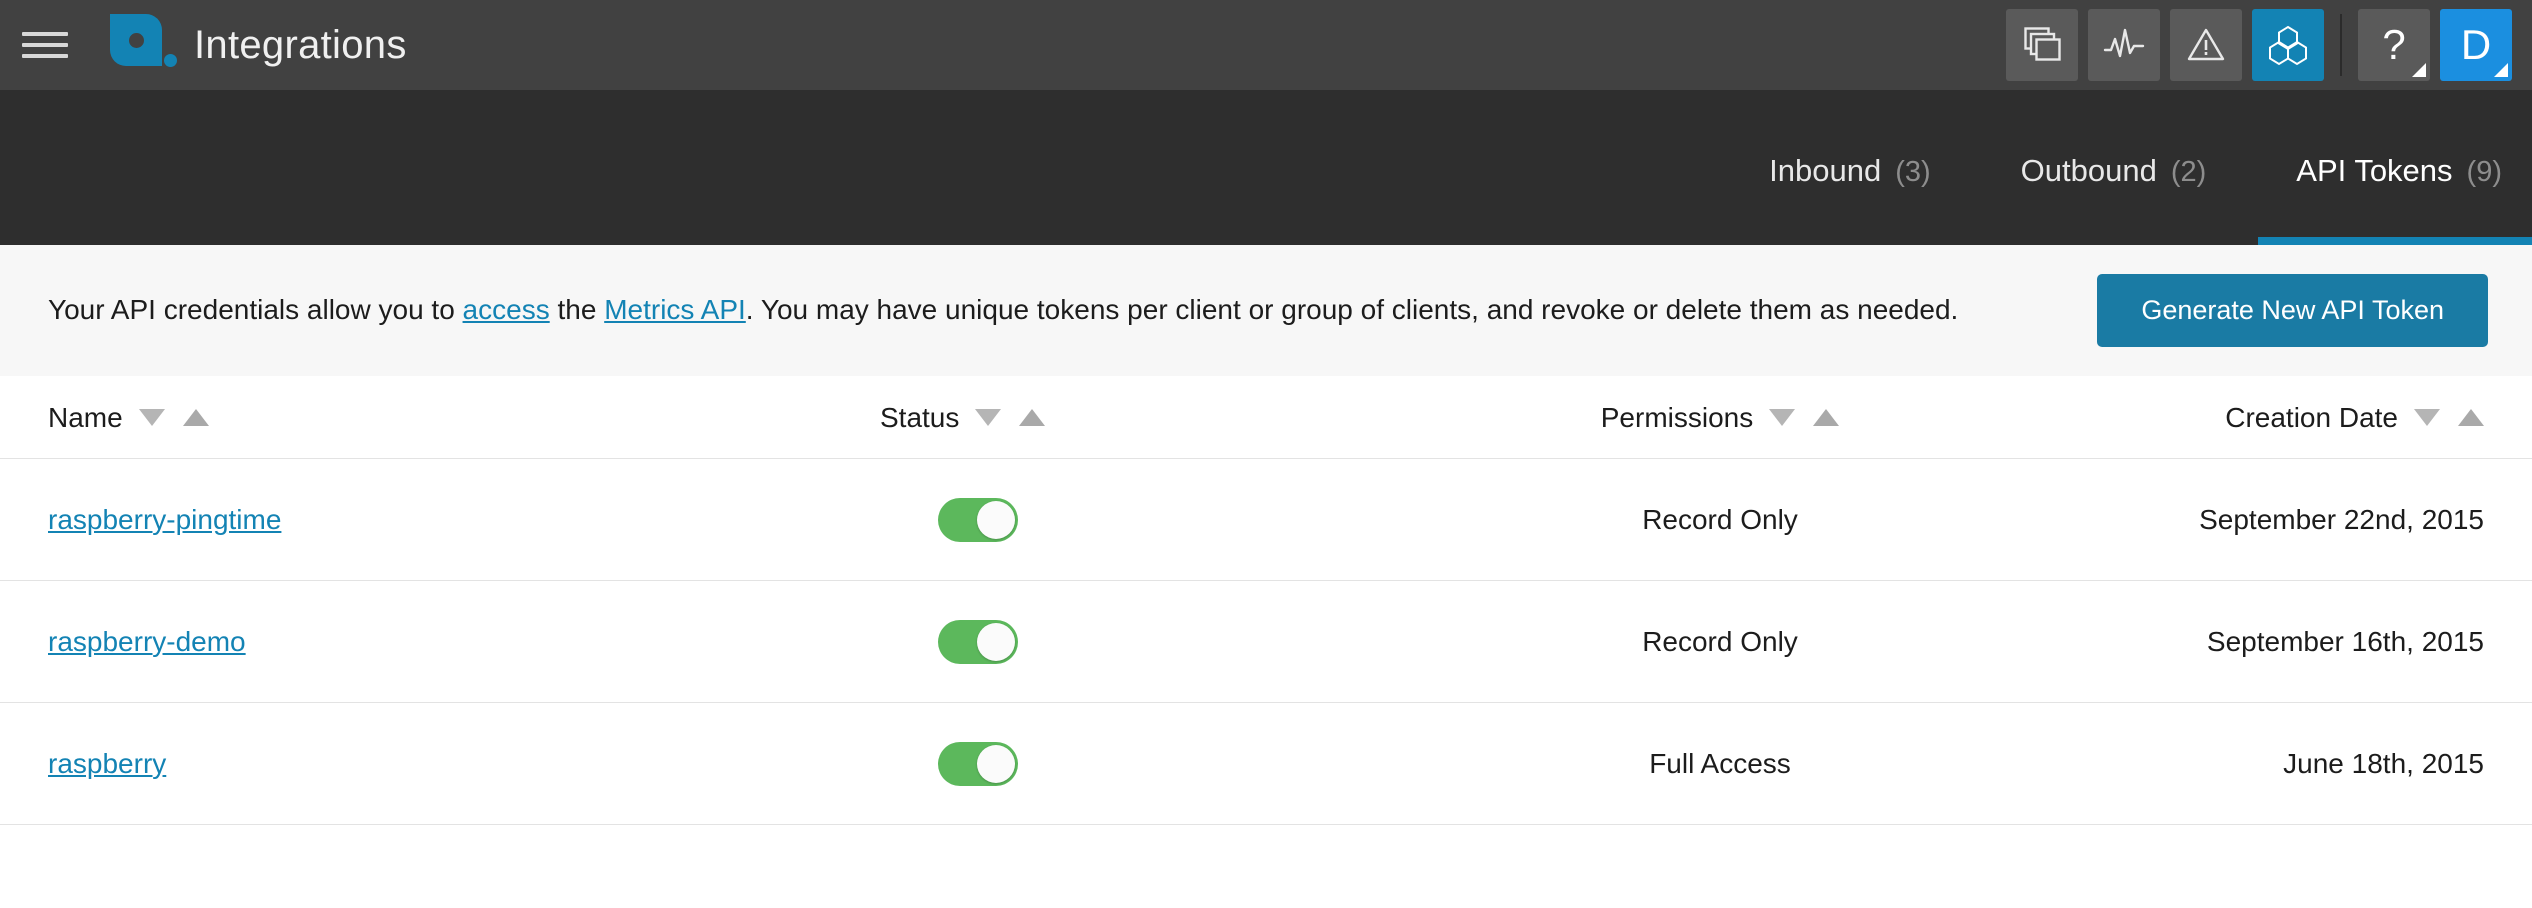  I want to click on warning-triangle-icon, so click(2206, 45).